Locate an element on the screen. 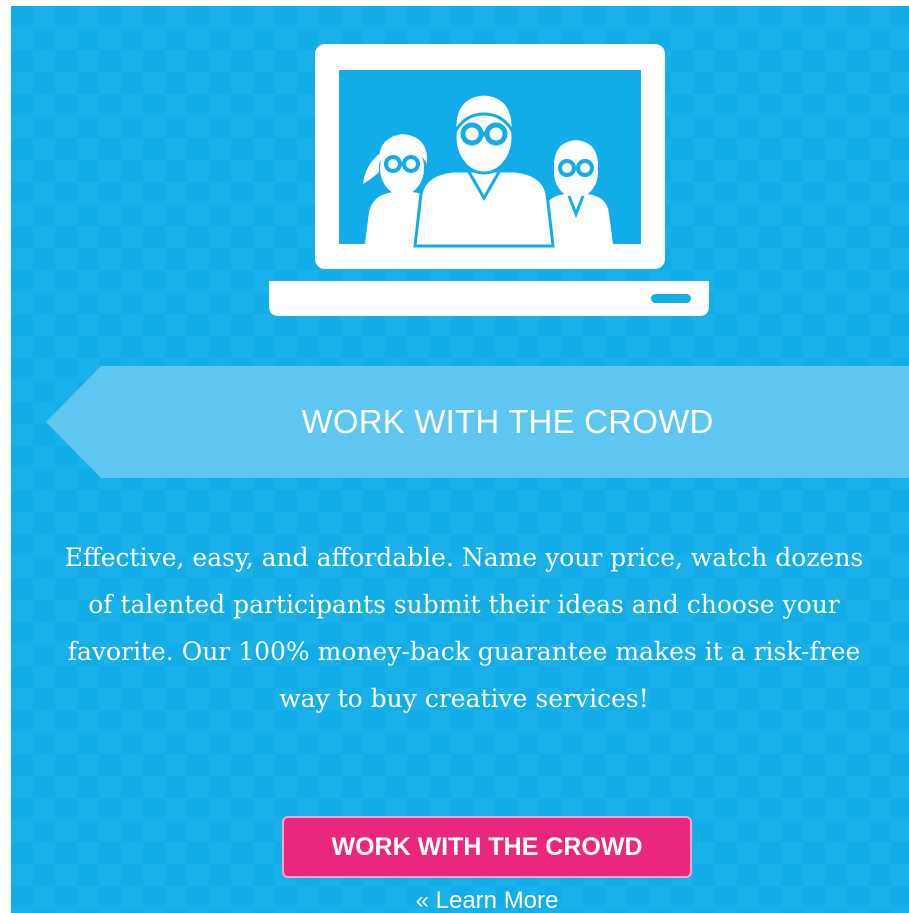 The height and width of the screenshot is (913, 909). learn-more-link: « Learn More is located at coordinates (487, 899).